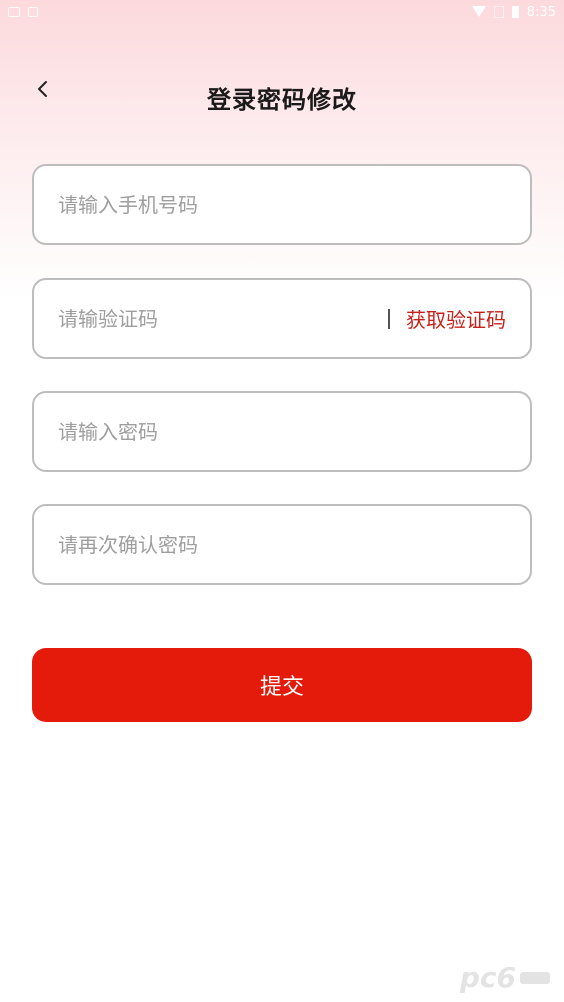 The image size is (564, 1002). What do you see at coordinates (219, 318) in the screenshot?
I see `code-input` at bounding box center [219, 318].